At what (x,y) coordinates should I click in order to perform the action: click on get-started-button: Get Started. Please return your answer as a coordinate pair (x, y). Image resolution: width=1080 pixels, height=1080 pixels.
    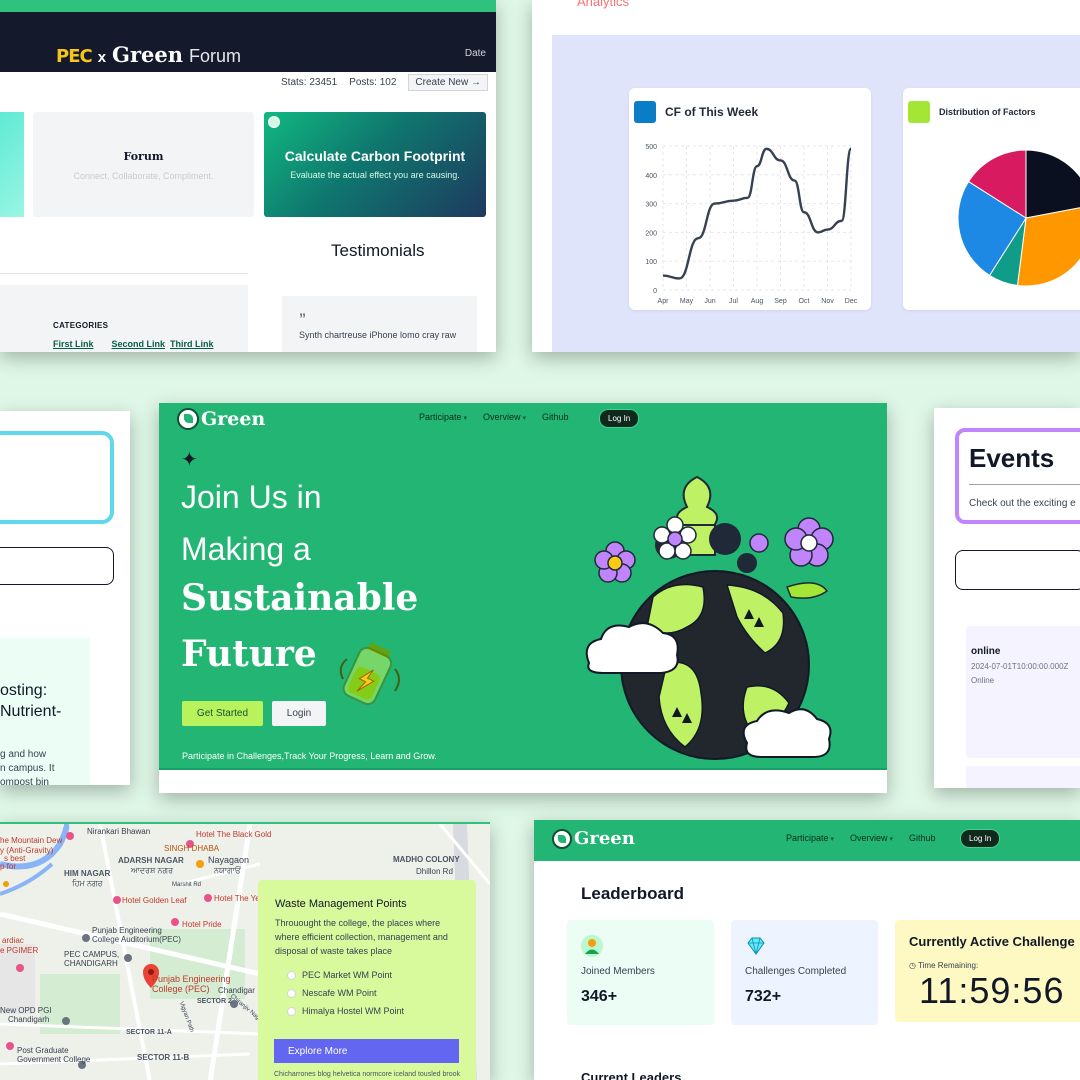
    Looking at the image, I should click on (222, 713).